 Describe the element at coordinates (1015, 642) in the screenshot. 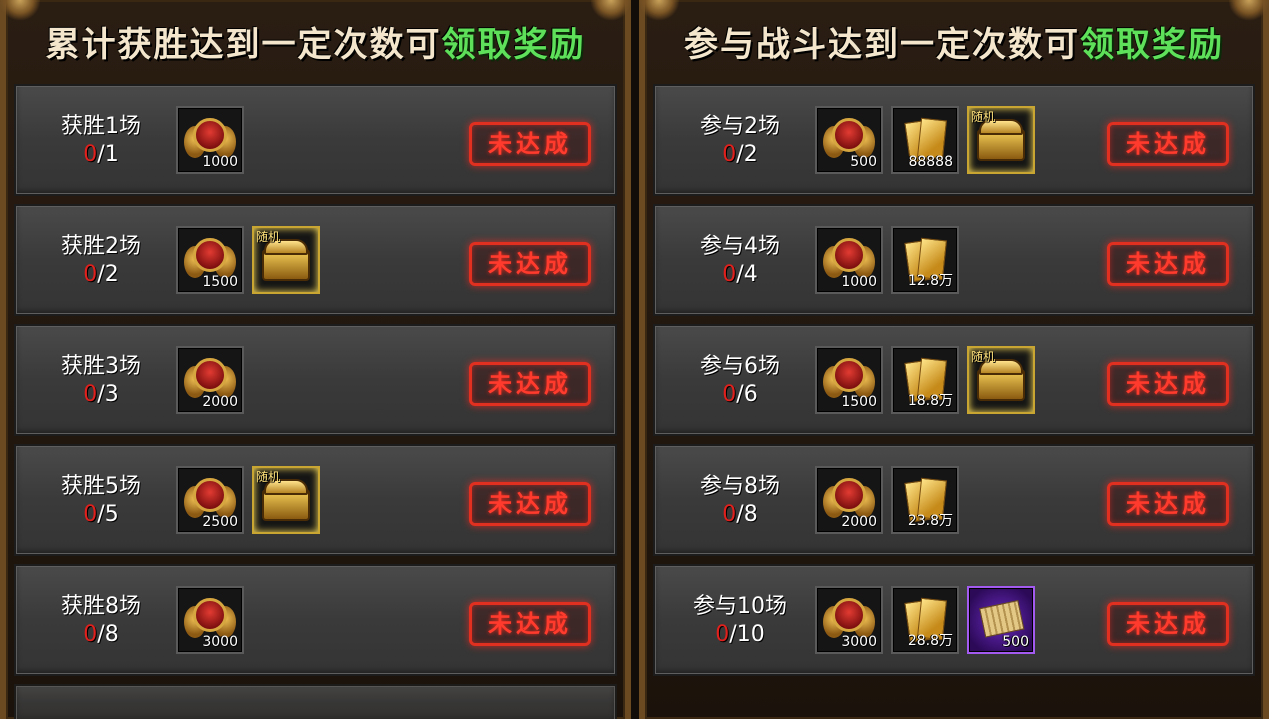

I see `reward-quantity: 500` at that location.